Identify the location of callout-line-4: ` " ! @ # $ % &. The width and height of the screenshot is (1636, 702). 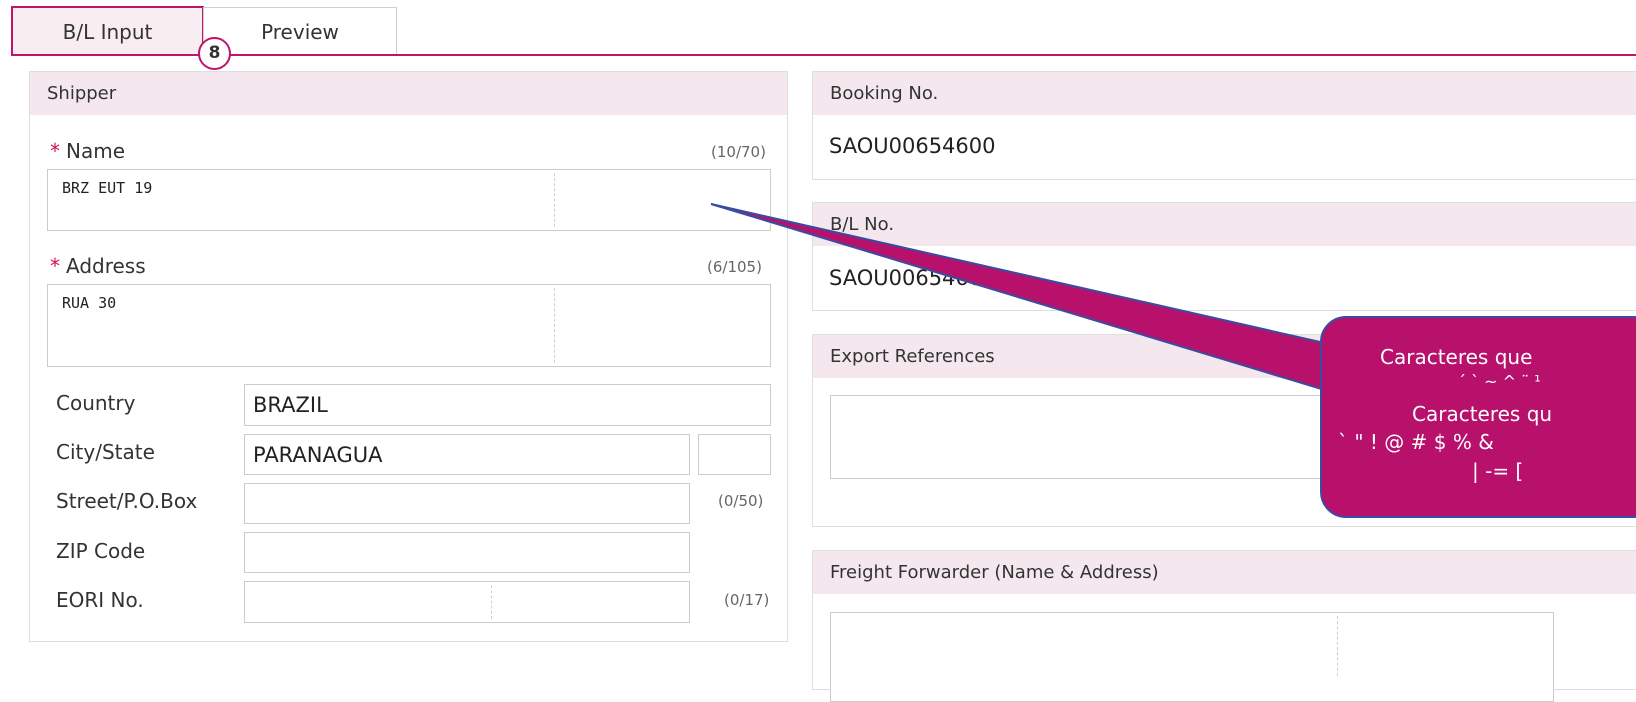
(1416, 442).